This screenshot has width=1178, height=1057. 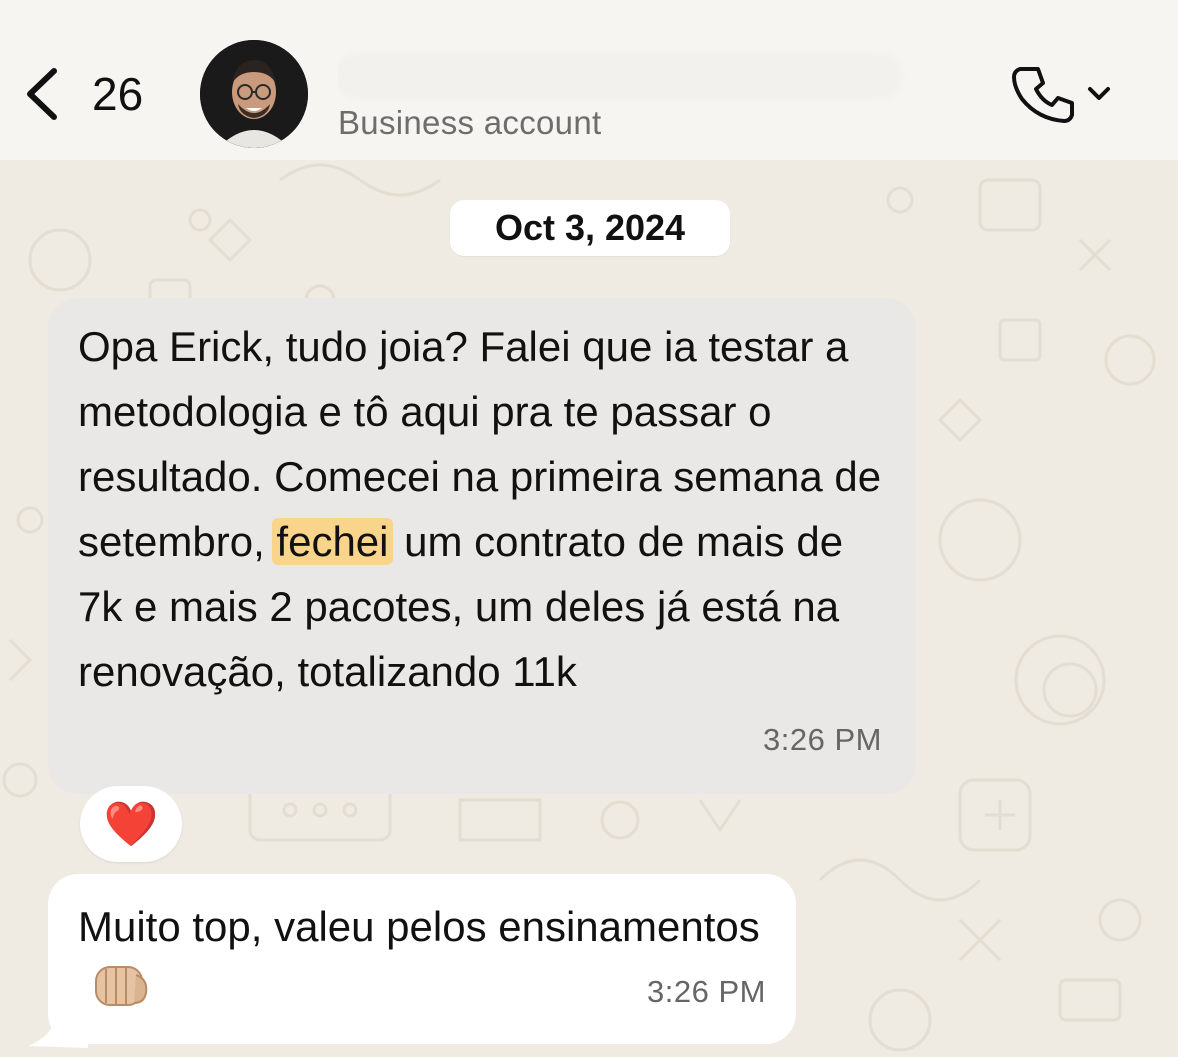 I want to click on avatar, so click(x=254, y=94).